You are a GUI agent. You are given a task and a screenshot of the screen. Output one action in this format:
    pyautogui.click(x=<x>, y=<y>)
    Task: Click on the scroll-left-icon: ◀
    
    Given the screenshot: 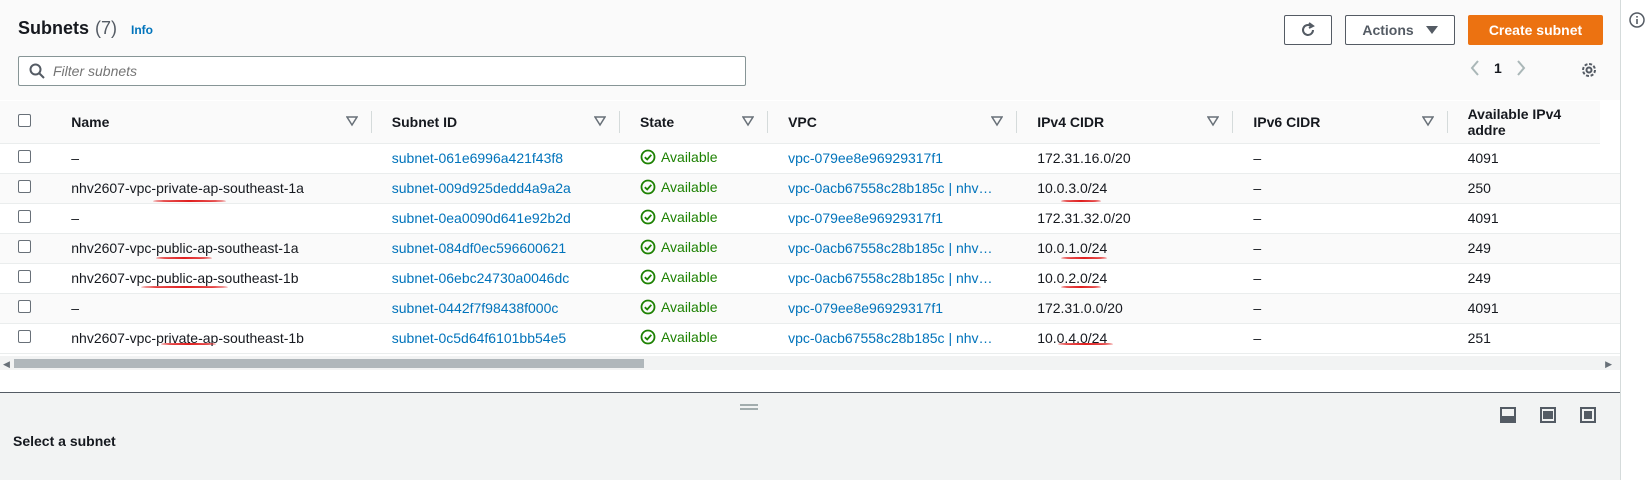 What is the action you would take?
    pyautogui.click(x=6, y=364)
    